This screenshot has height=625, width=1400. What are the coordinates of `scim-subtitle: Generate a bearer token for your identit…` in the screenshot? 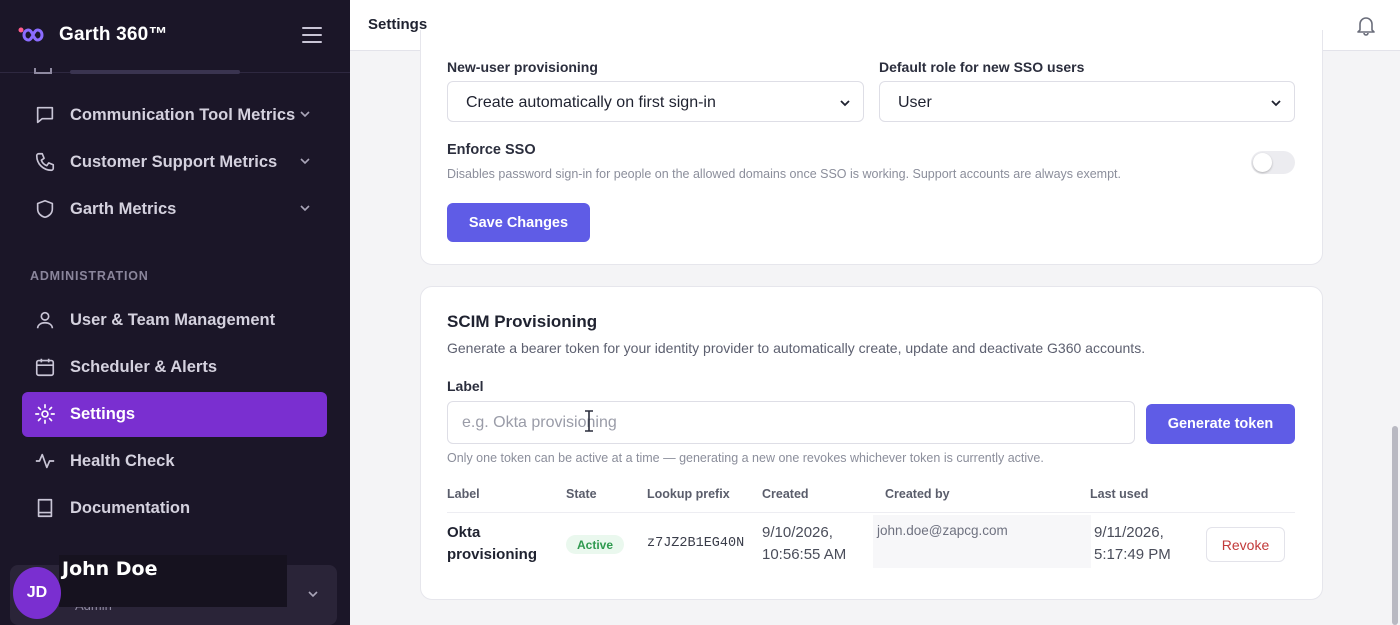 It's located at (796, 348).